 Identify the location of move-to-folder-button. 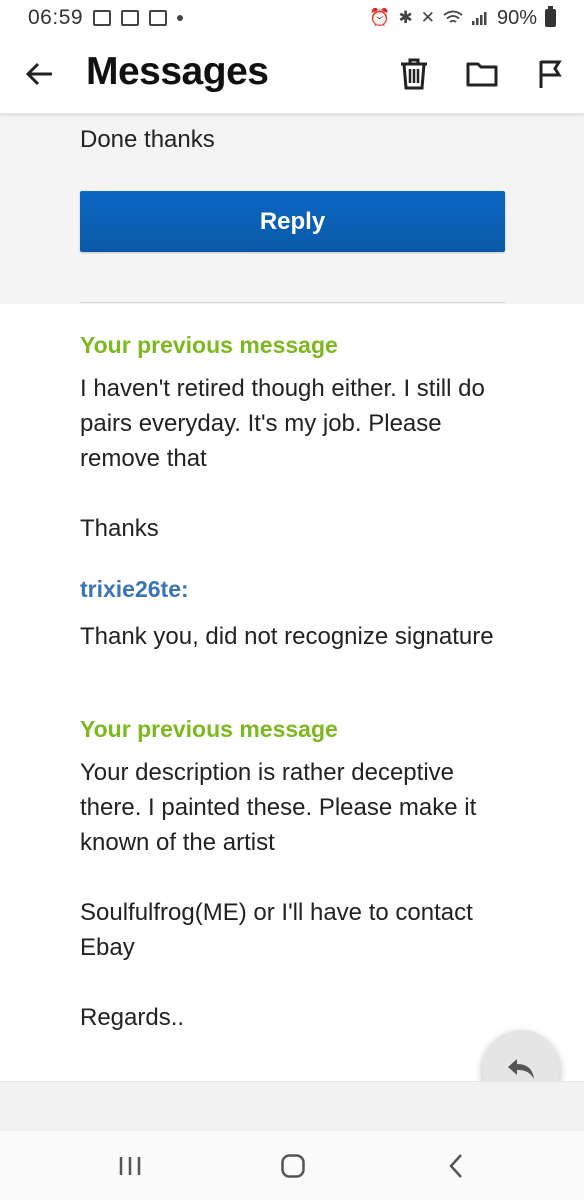
(482, 74).